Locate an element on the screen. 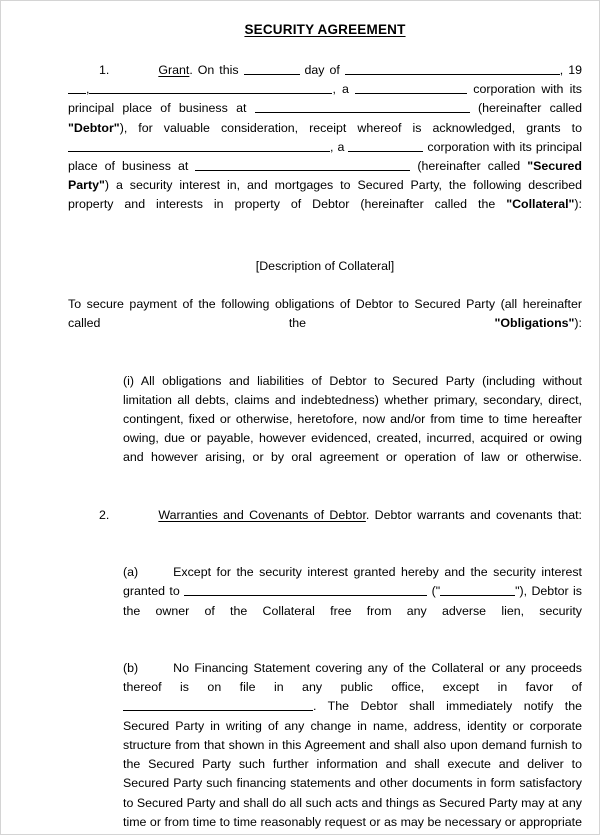  blank-existing-lienholder is located at coordinates (218, 705).